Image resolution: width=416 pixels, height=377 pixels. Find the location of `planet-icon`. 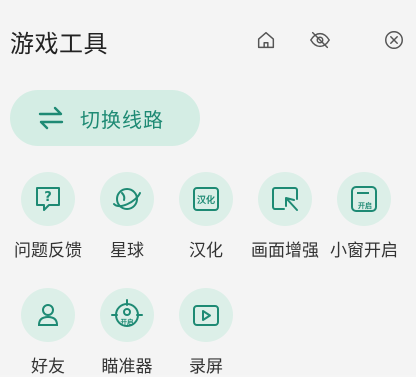

planet-icon is located at coordinates (127, 199).